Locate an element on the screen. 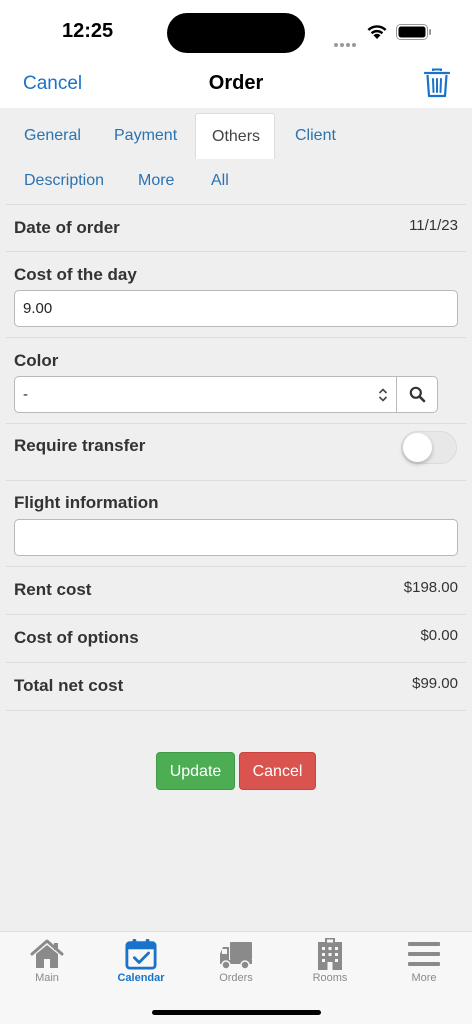  total-net-cost-row: Total net cost $99.00 is located at coordinates (236, 687).